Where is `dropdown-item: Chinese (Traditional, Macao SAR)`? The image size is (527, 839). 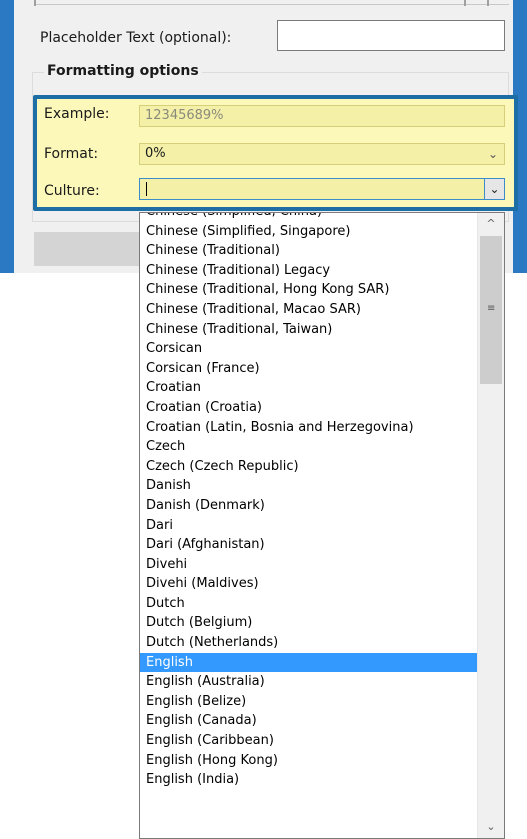
dropdown-item: Chinese (Traditional, Macao SAR) is located at coordinates (309, 310).